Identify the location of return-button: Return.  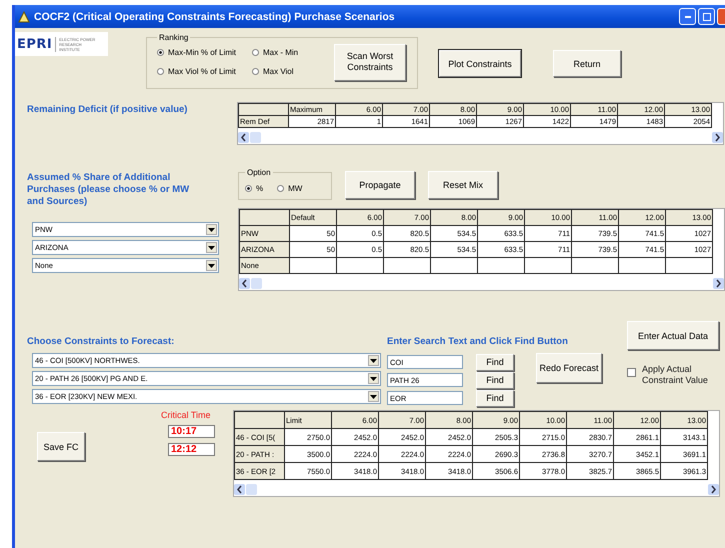
(587, 63).